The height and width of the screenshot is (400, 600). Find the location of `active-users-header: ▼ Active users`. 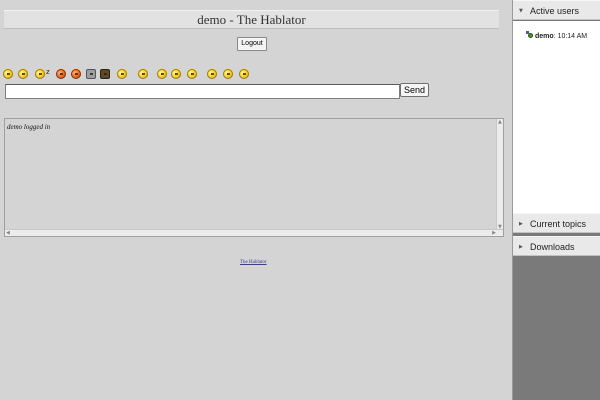

active-users-header: ▼ Active users is located at coordinates (556, 10).